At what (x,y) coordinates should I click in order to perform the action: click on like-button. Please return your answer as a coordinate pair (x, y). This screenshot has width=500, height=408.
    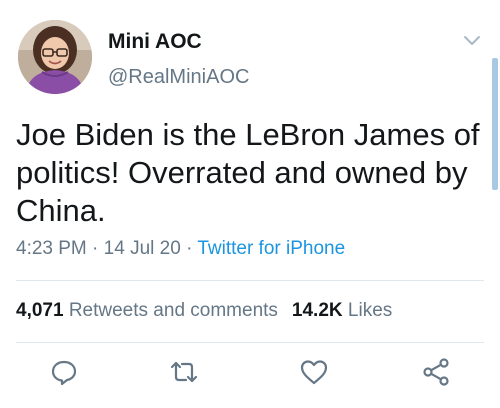
    Looking at the image, I should click on (314, 372).